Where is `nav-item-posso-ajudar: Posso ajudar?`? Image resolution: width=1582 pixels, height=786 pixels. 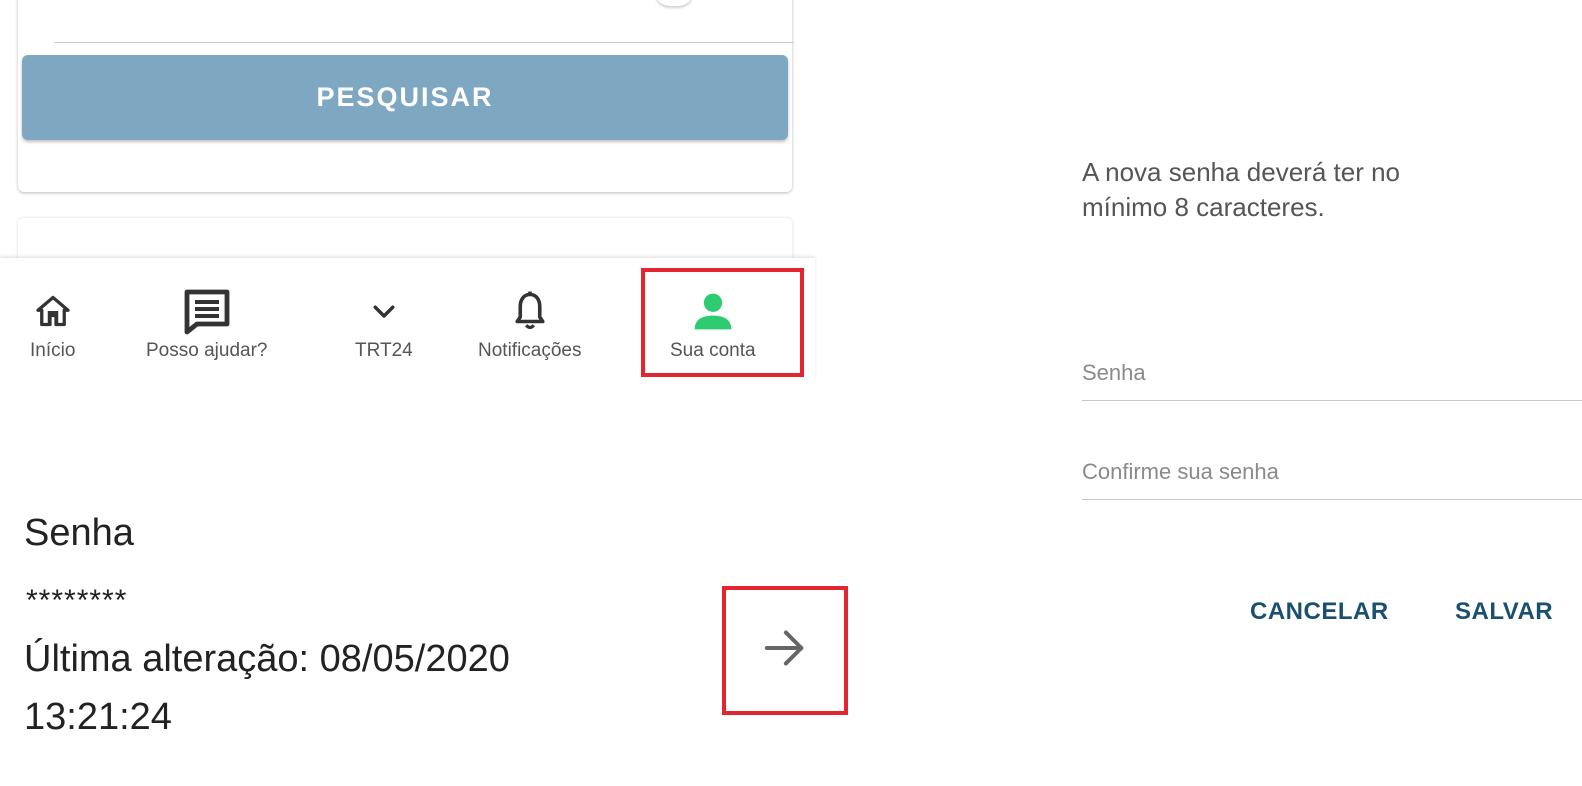
nav-item-posso-ajudar: Posso ajudar? is located at coordinates (206, 324).